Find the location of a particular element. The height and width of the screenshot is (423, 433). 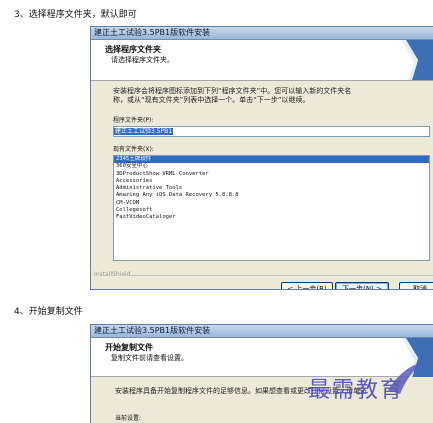

step-4-caption: 4、开始复制文件 is located at coordinates (48, 312).